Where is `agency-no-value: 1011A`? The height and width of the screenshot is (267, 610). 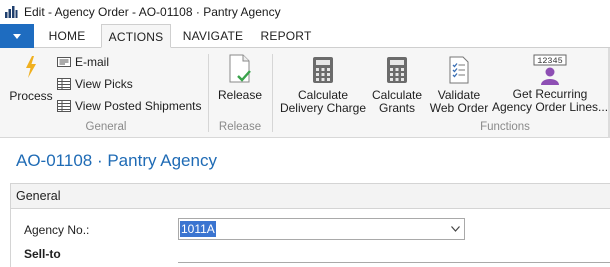 agency-no-value: 1011A is located at coordinates (198, 229).